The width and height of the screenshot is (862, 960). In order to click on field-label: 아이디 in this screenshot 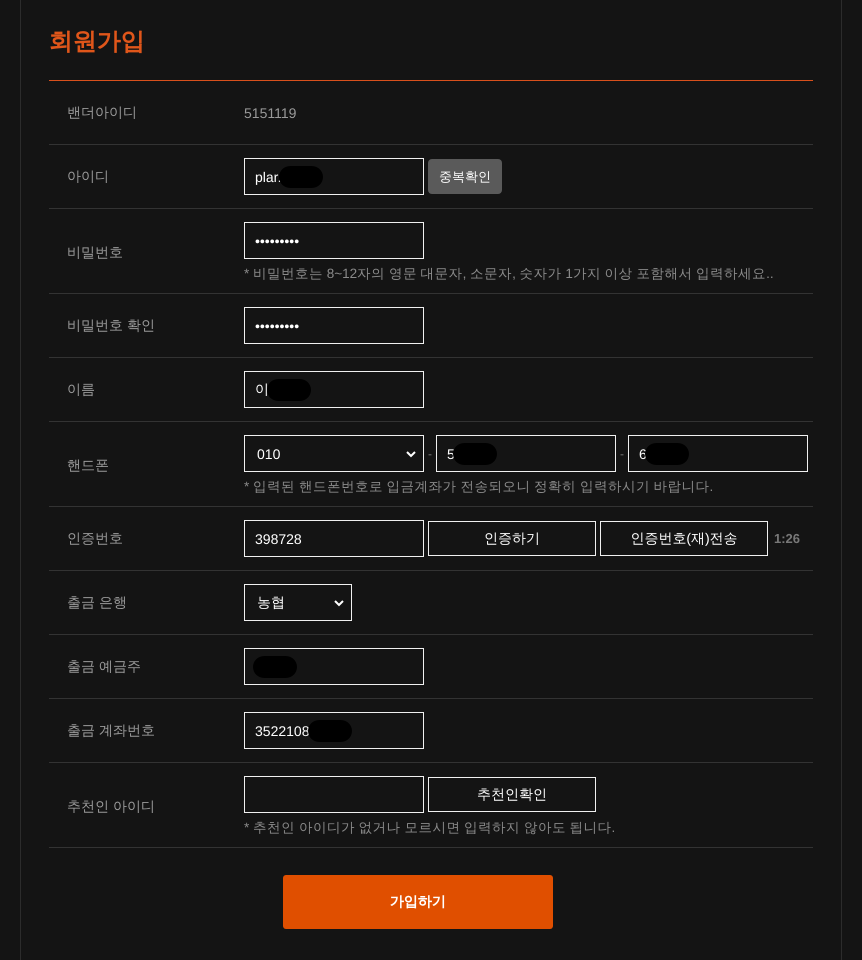, I will do `click(88, 177)`.